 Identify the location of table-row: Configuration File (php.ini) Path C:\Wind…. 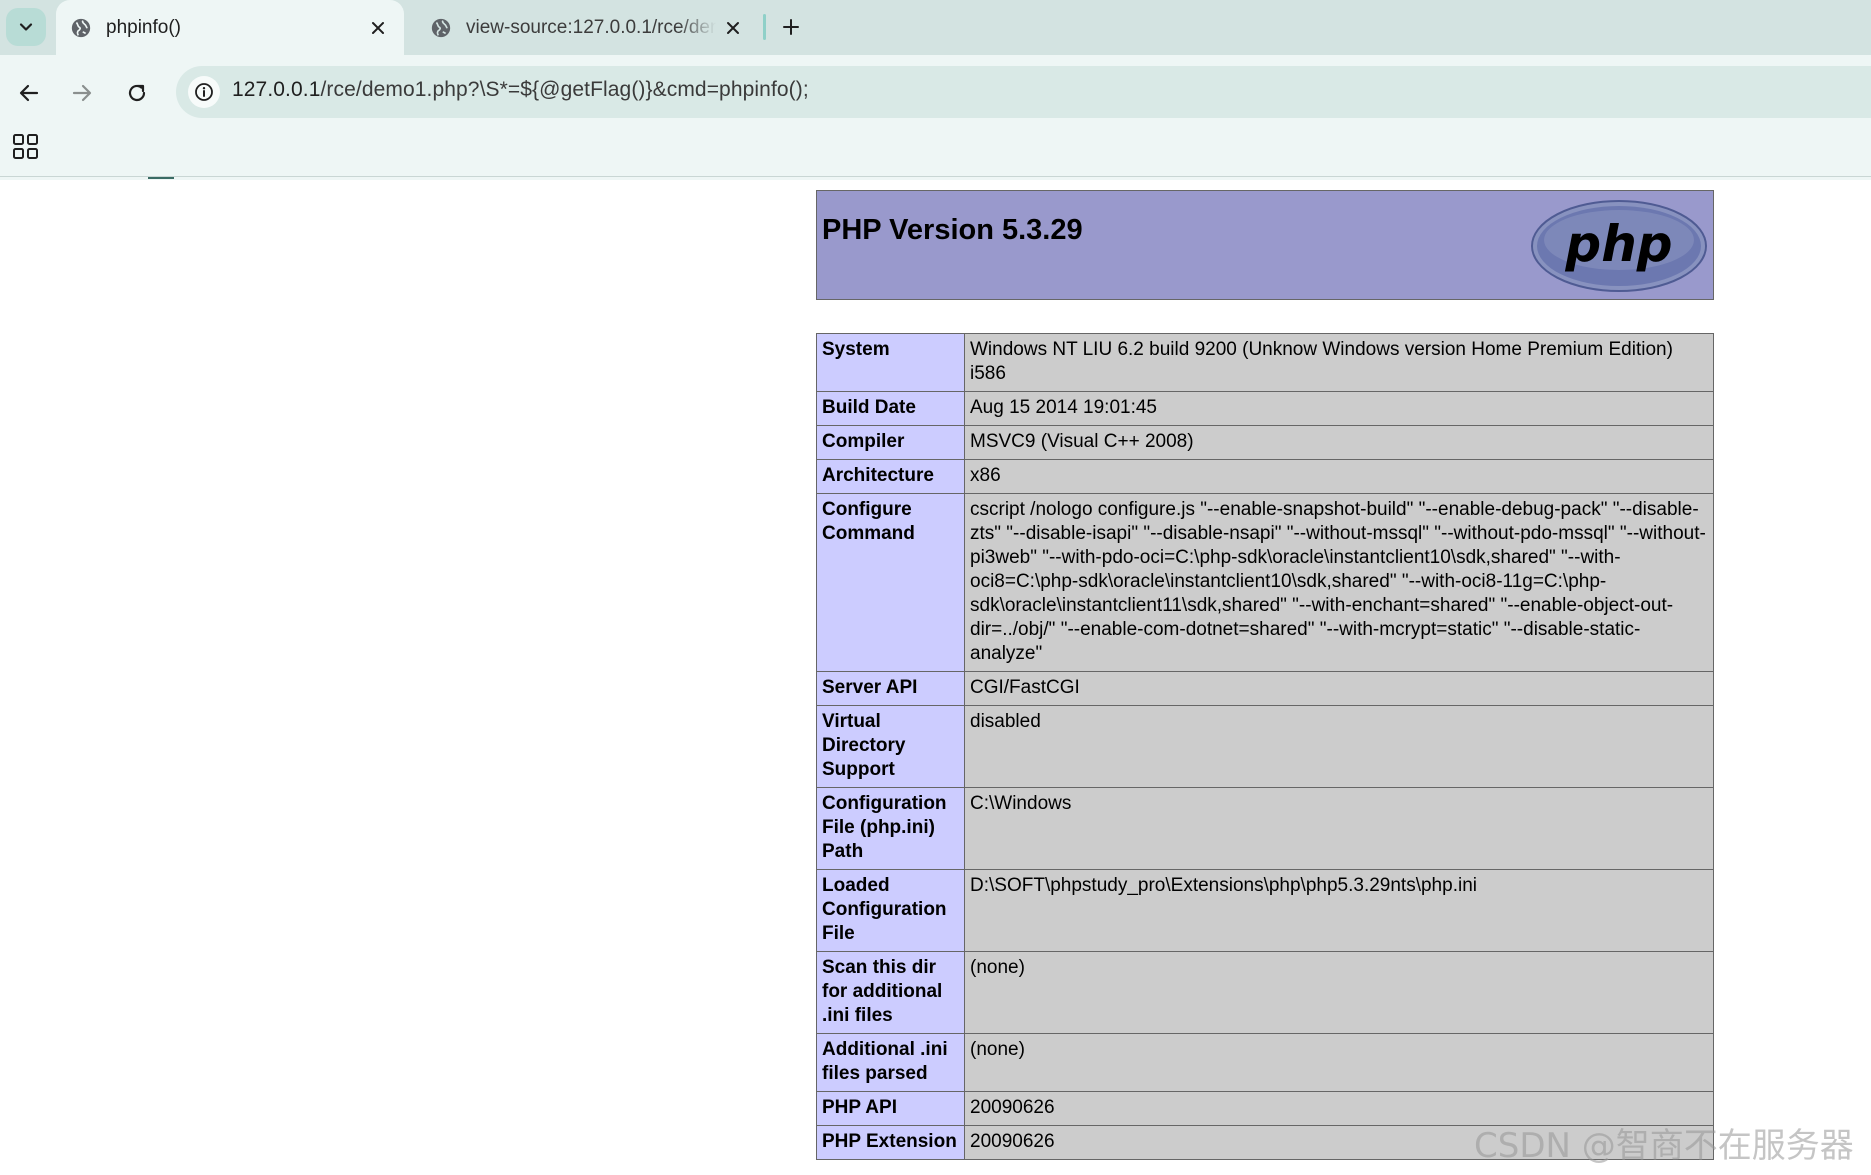
(1265, 828).